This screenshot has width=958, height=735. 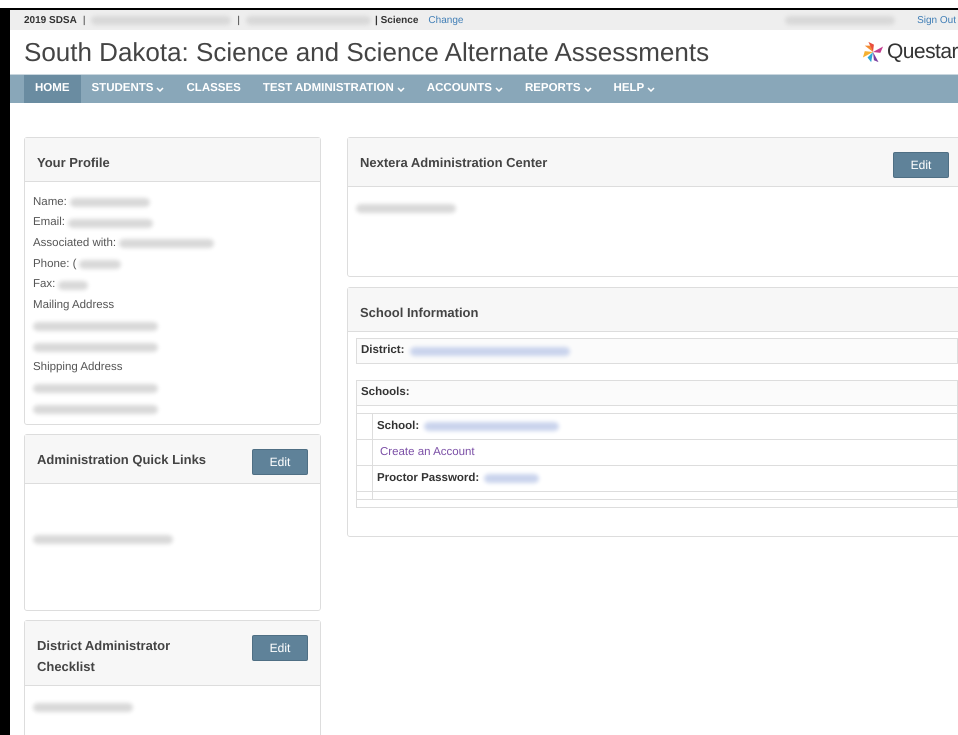 I want to click on program-label: 2019 SDSA, so click(x=50, y=21).